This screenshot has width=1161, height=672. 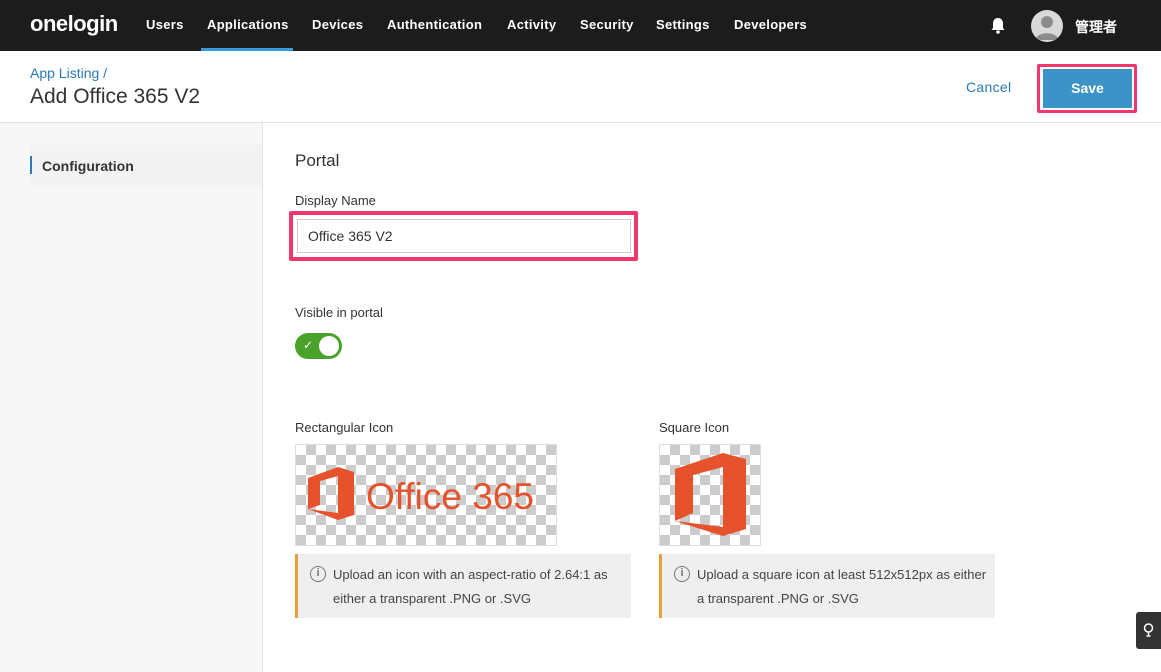 I want to click on save-button: Save, so click(x=1087, y=88).